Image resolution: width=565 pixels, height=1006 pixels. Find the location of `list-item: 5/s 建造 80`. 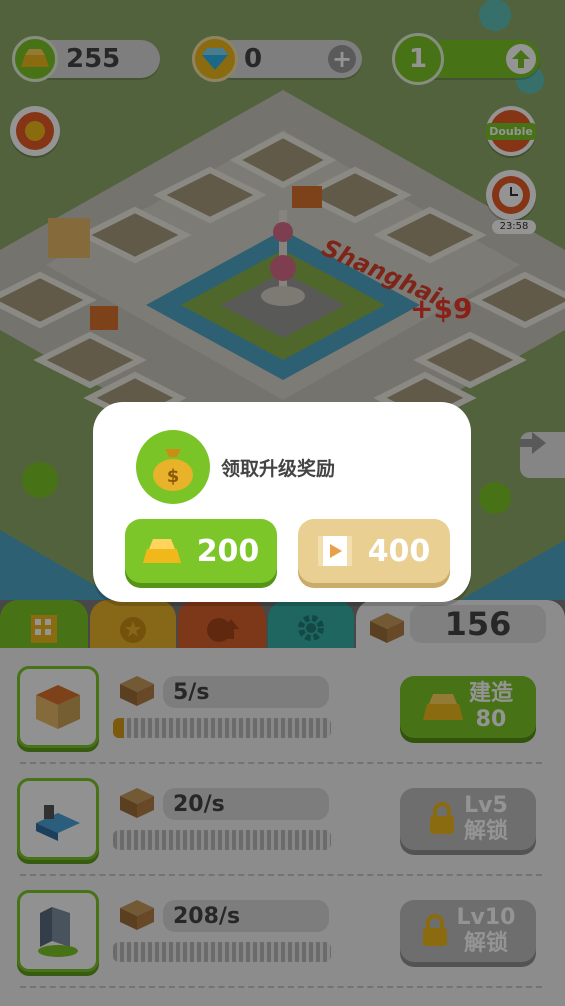

list-item: 5/s 建造 80 is located at coordinates (282, 711).